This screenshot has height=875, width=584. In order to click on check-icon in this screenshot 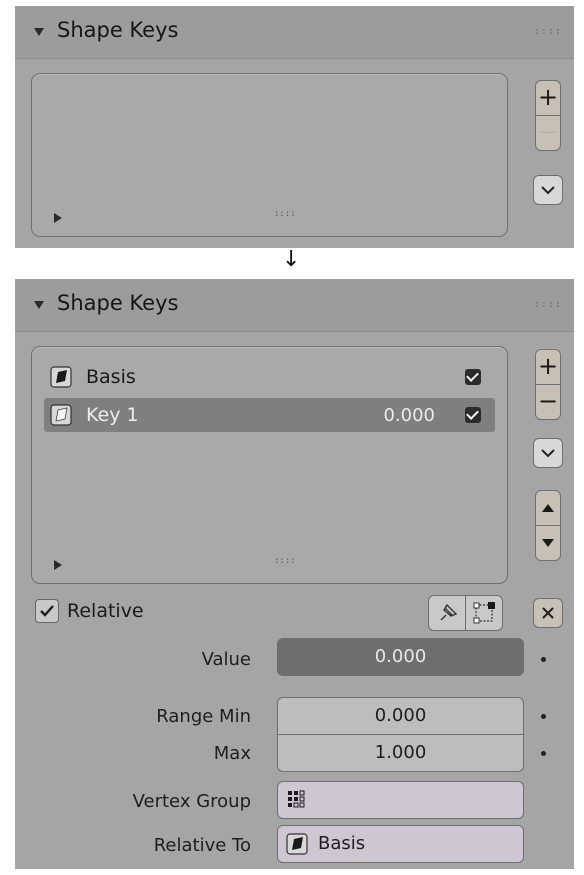, I will do `click(47, 611)`.